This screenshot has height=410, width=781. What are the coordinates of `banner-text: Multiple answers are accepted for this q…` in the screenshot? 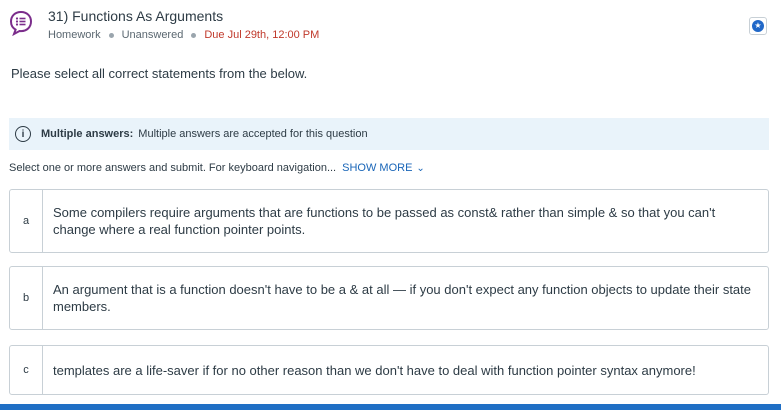 It's located at (253, 134).